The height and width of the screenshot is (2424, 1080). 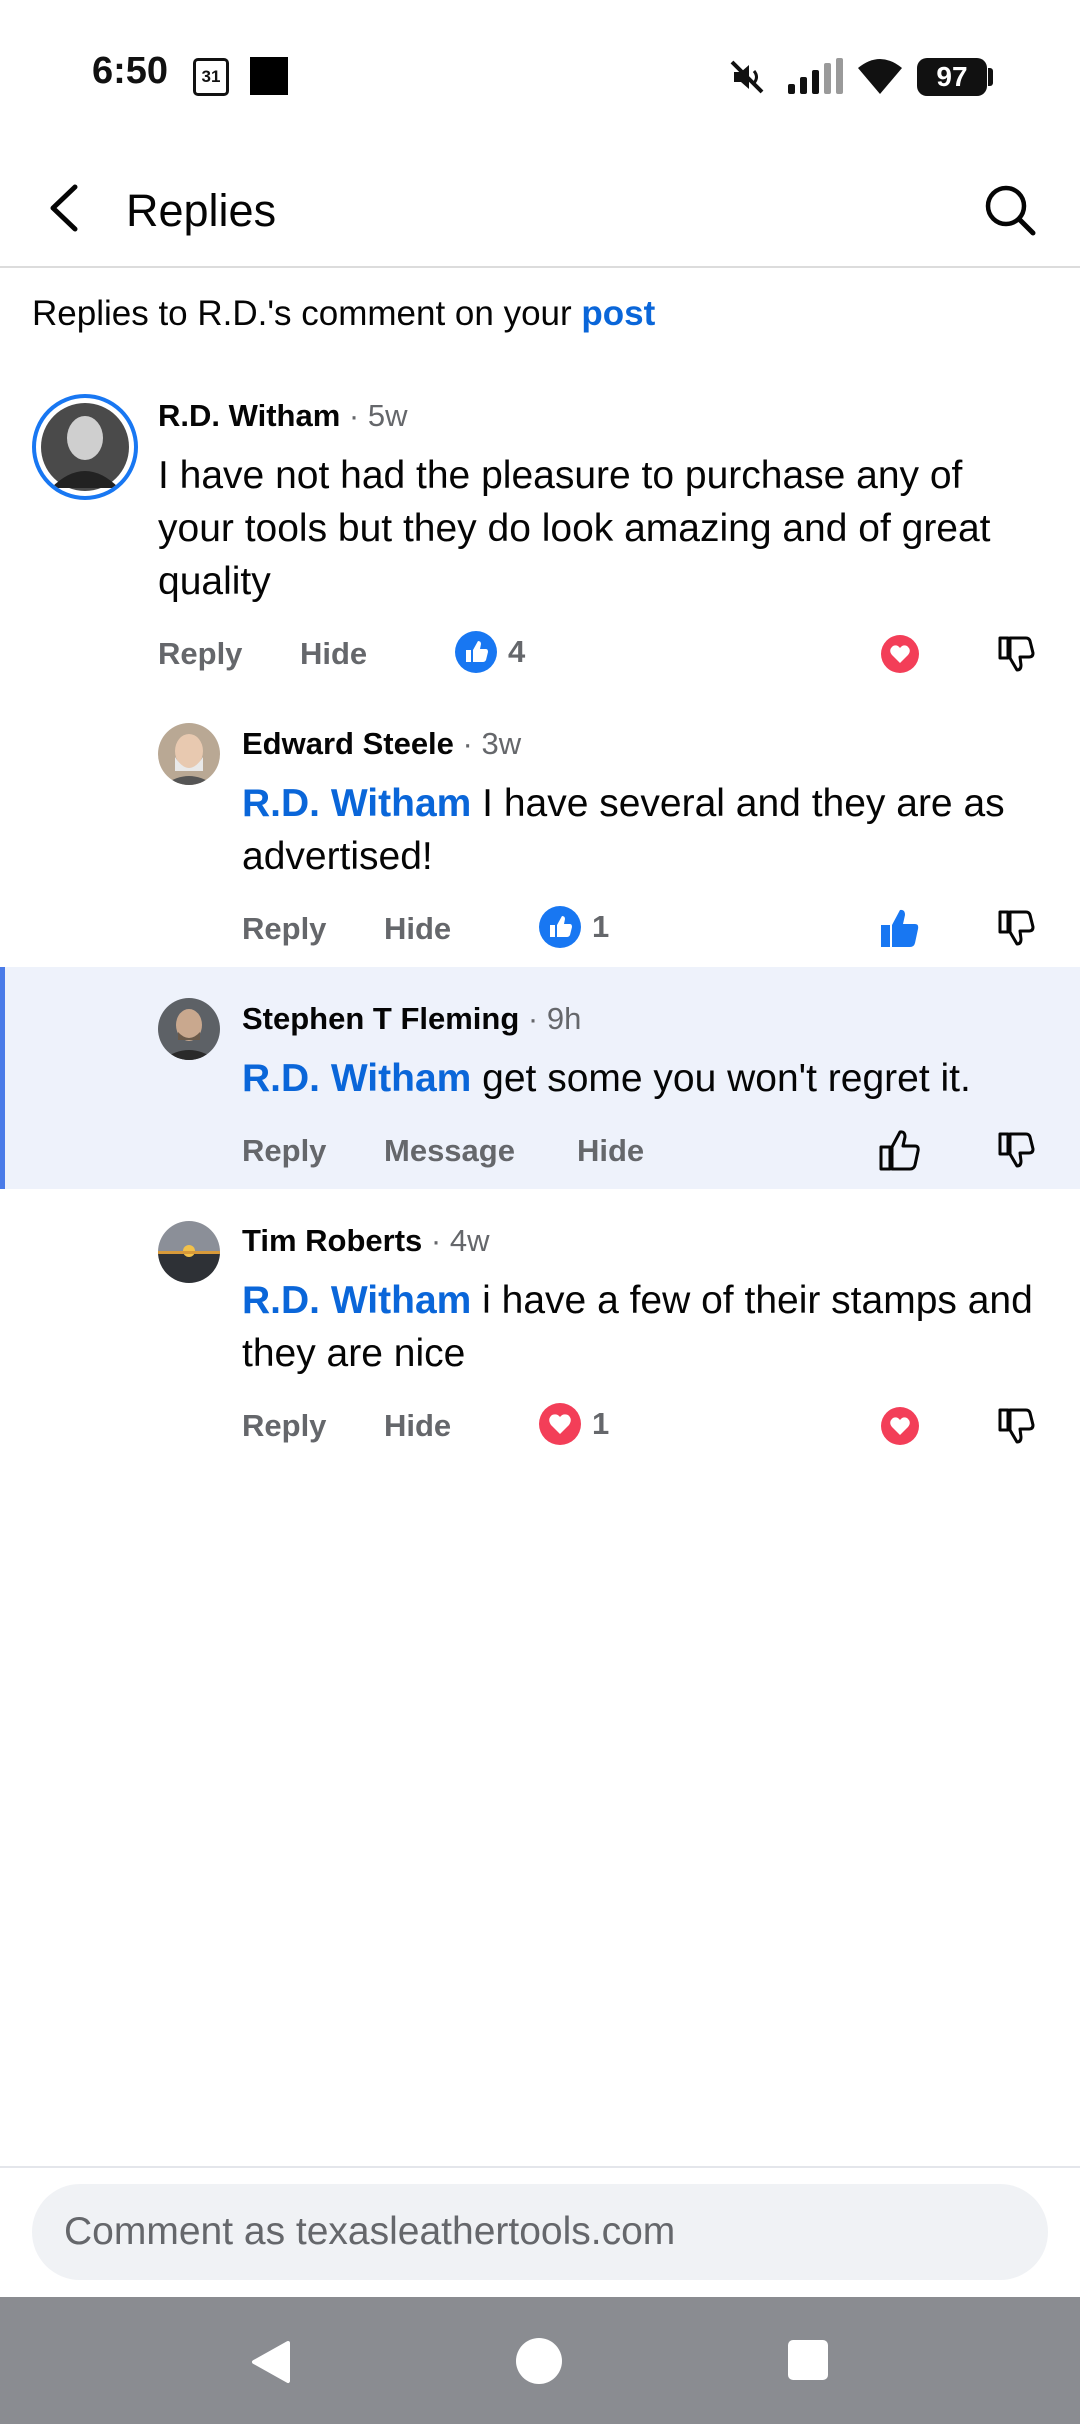 I want to click on system-nav-bar, so click(x=540, y=2360).